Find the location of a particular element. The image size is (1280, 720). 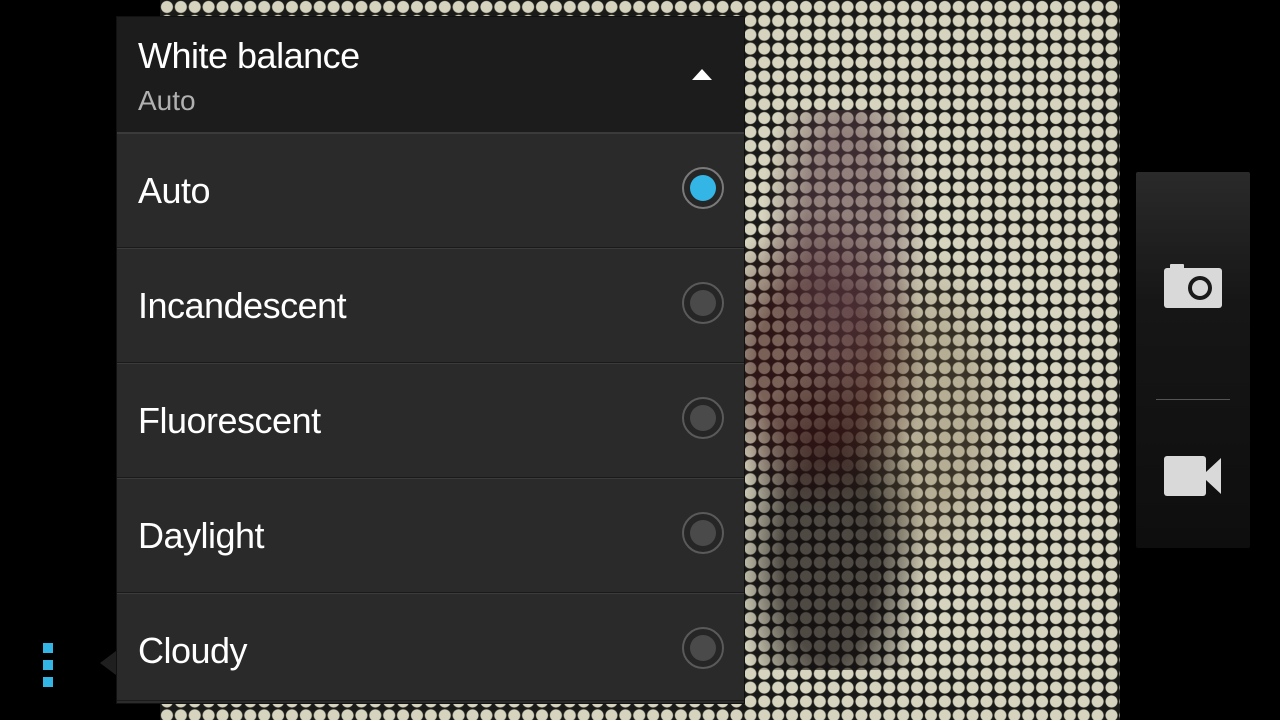

popup-current-value: Auto is located at coordinates (167, 100).